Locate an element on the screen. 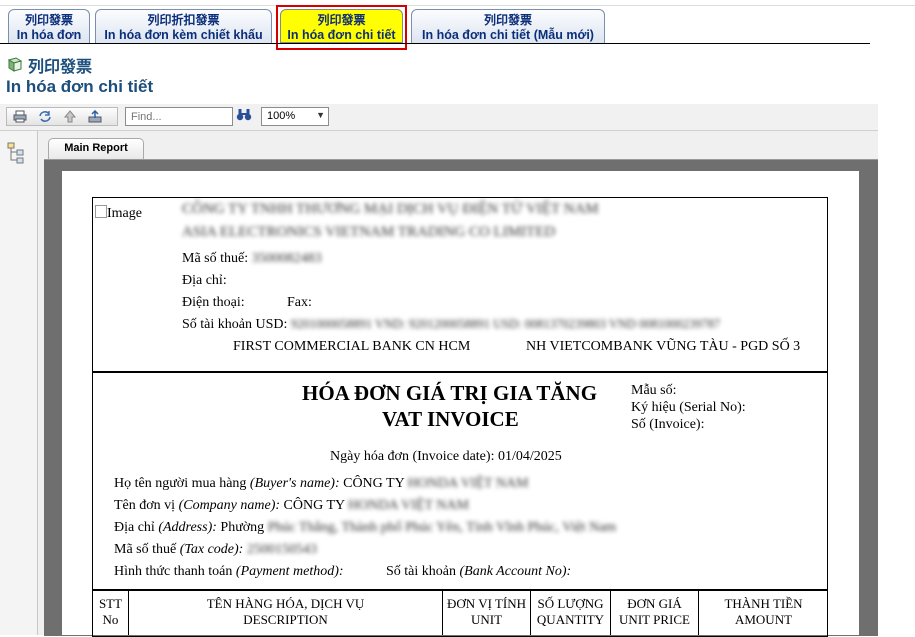 This screenshot has height=637, width=915. serial-no-label: Ký hiệu (Serial No): is located at coordinates (688, 407).